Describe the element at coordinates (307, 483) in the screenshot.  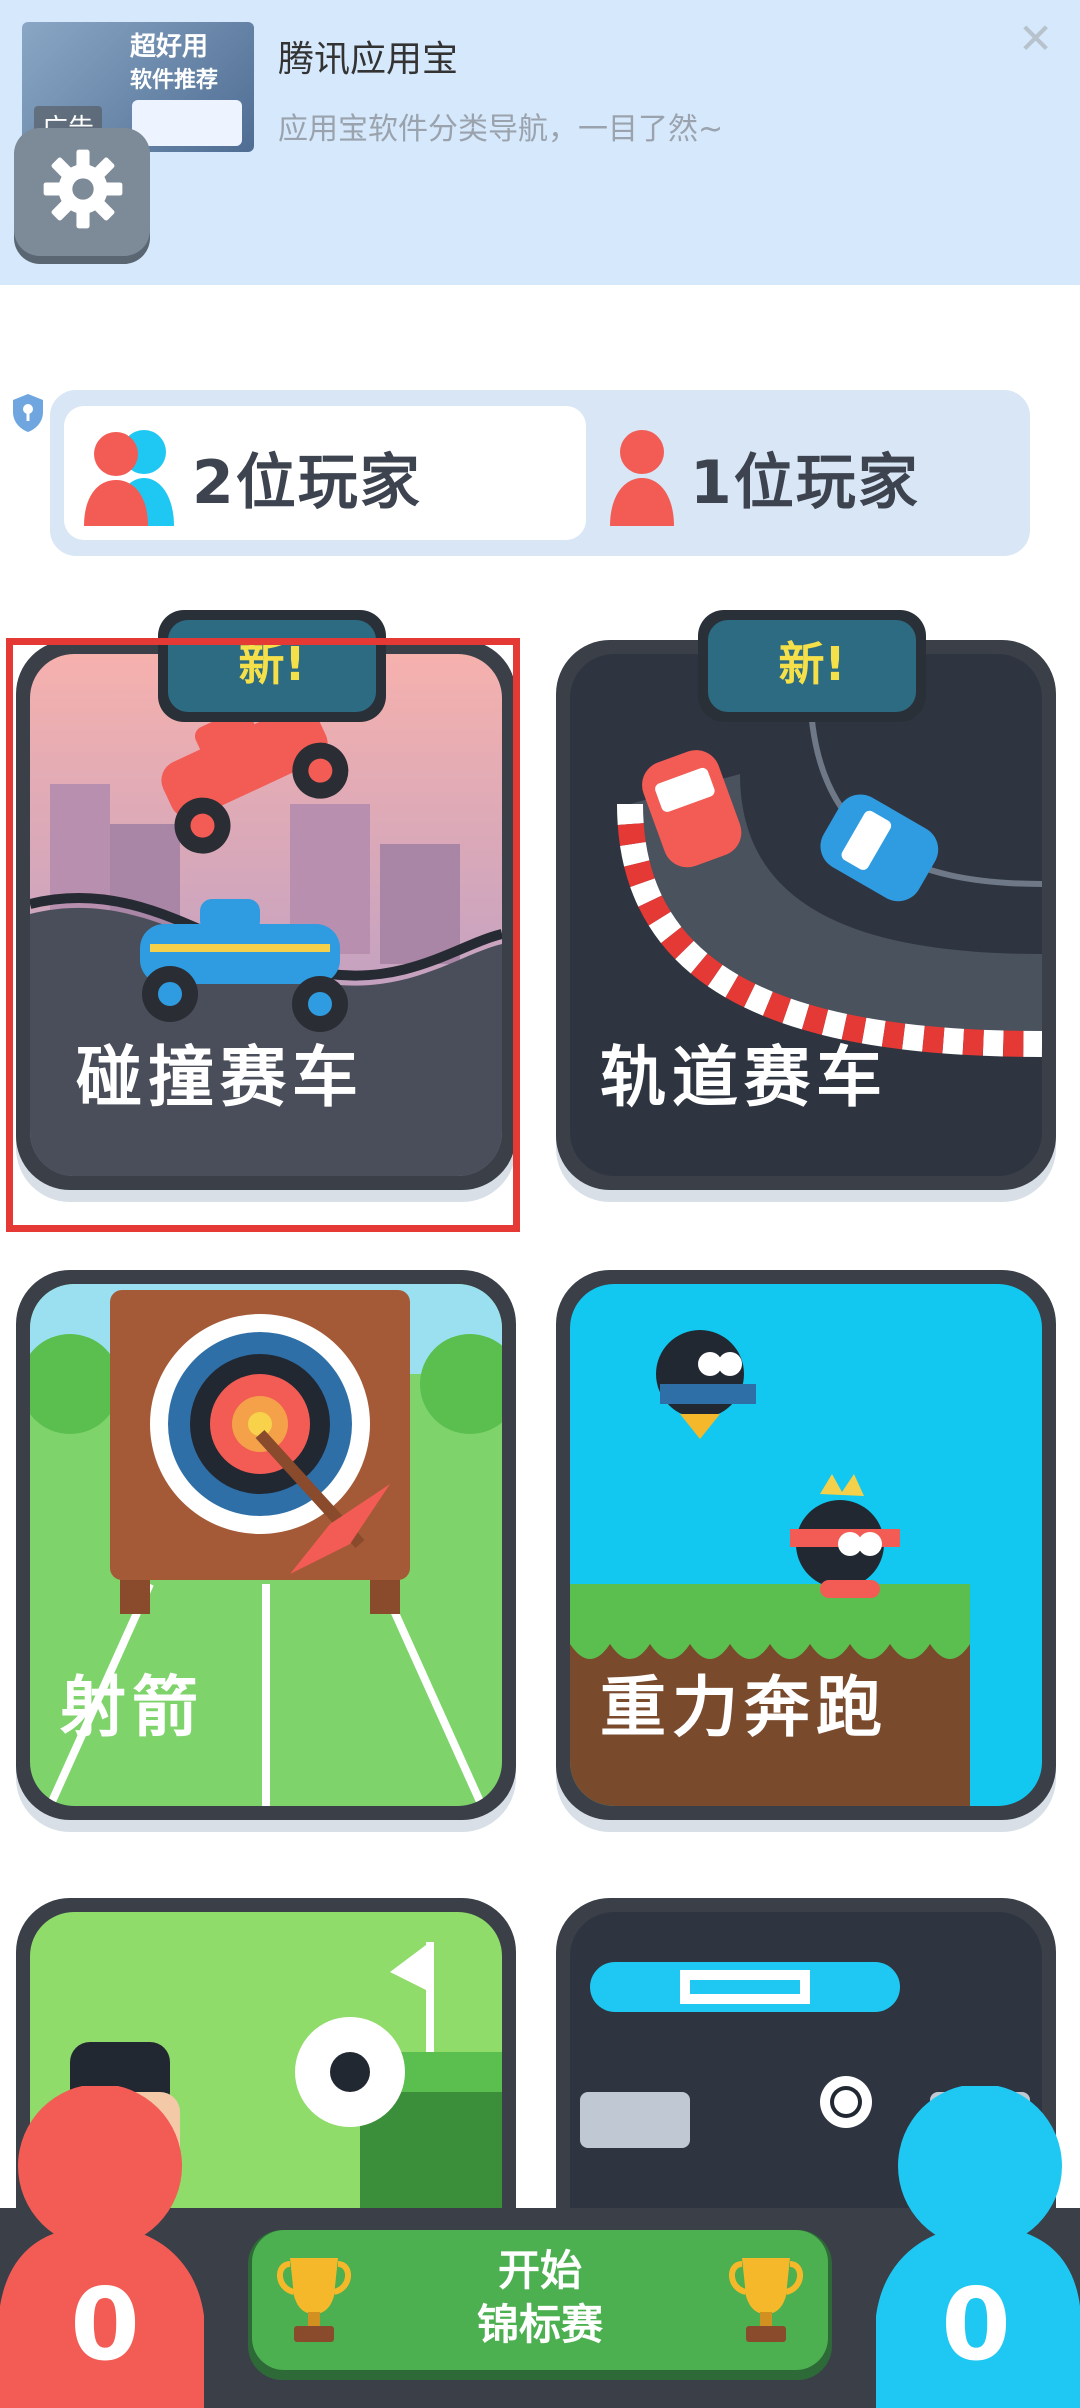
I see `two-player-label: 2位玩家` at that location.